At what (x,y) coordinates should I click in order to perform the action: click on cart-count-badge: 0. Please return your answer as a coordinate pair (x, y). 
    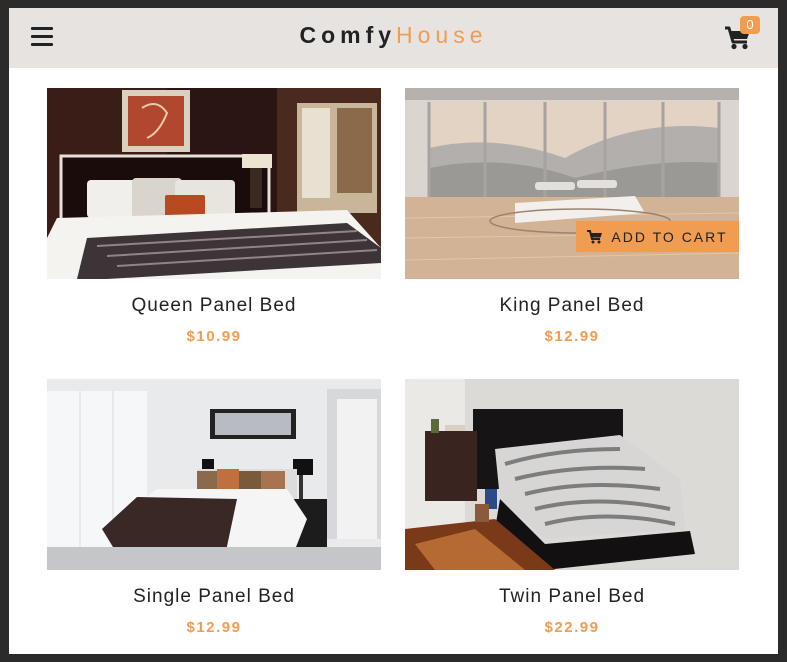
    Looking at the image, I should click on (750, 25).